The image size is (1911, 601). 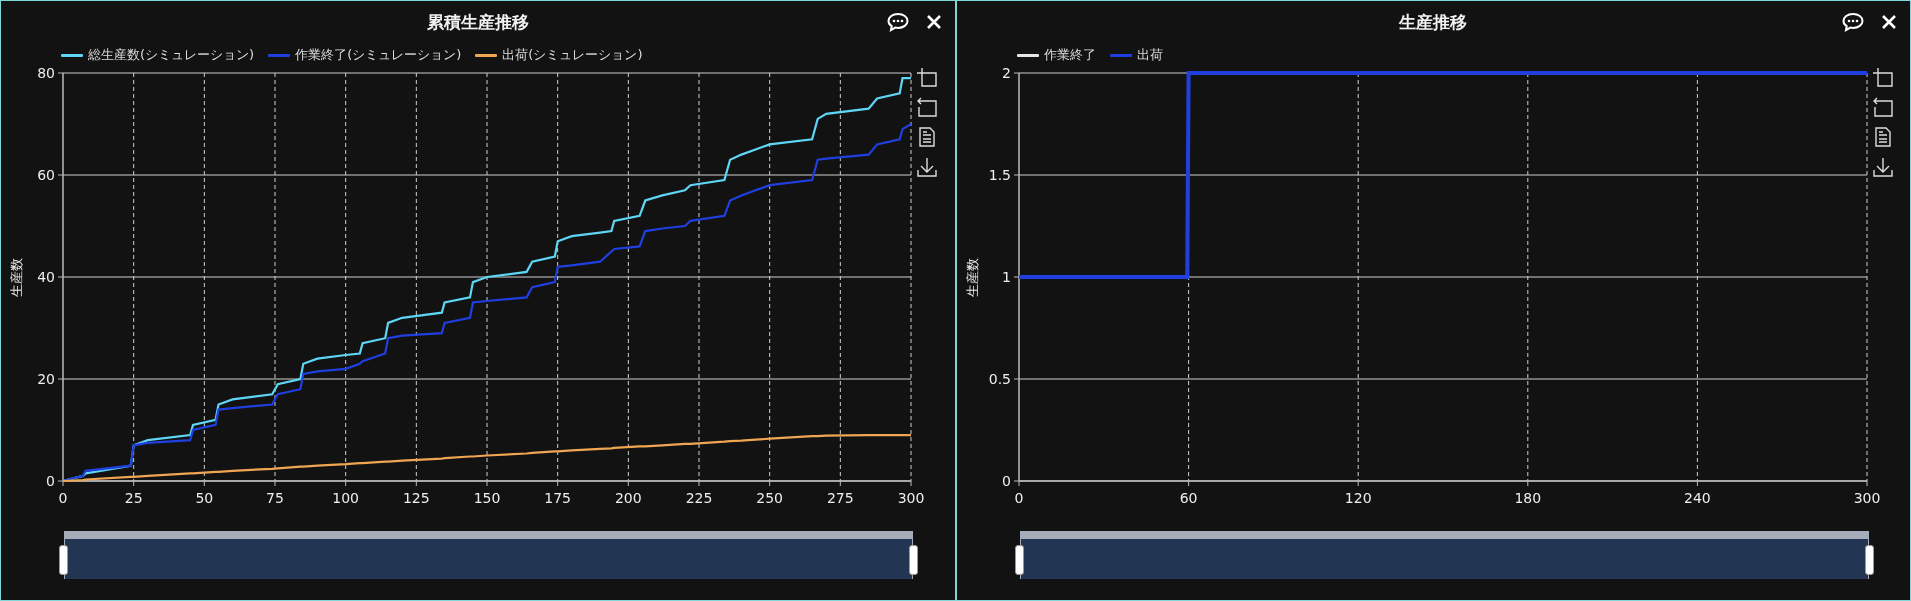 What do you see at coordinates (1433, 22) in the screenshot?
I see `chart-title: 生産推移` at bounding box center [1433, 22].